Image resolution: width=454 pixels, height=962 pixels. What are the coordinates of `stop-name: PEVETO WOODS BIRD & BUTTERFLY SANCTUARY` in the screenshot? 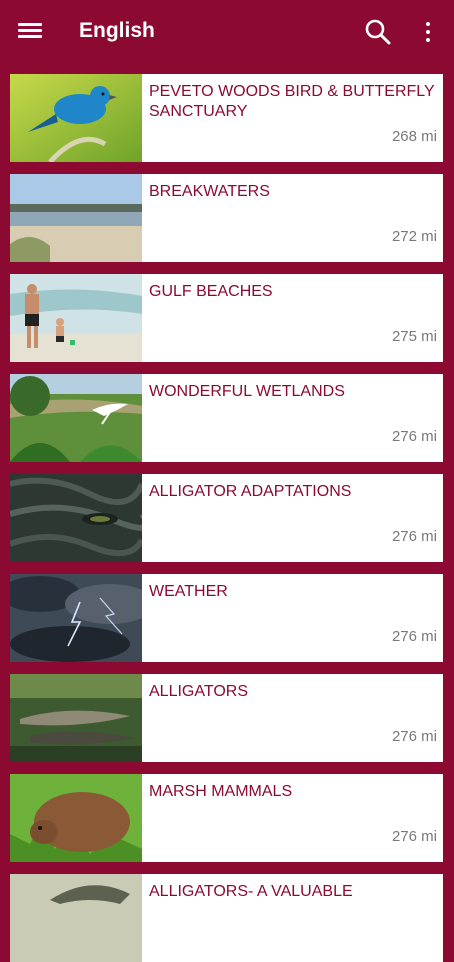 It's located at (292, 101).